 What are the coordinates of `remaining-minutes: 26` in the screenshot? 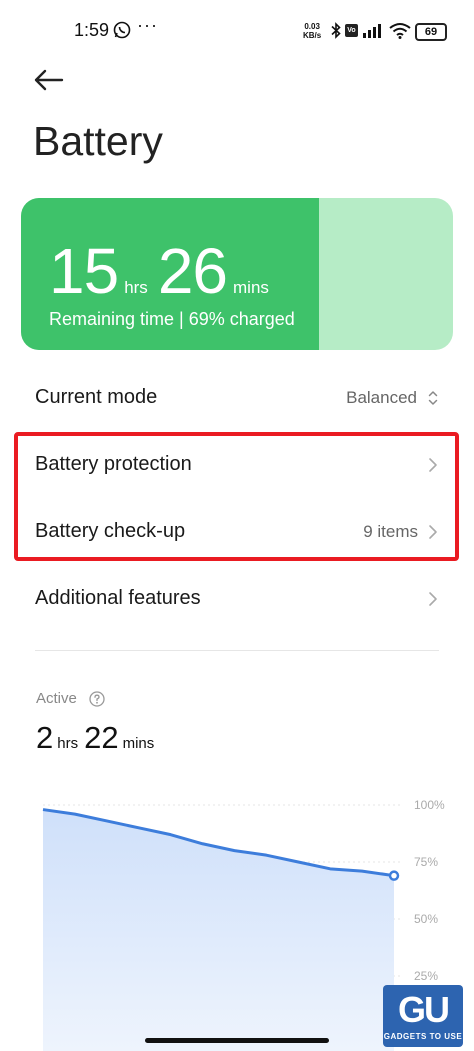 It's located at (192, 271).